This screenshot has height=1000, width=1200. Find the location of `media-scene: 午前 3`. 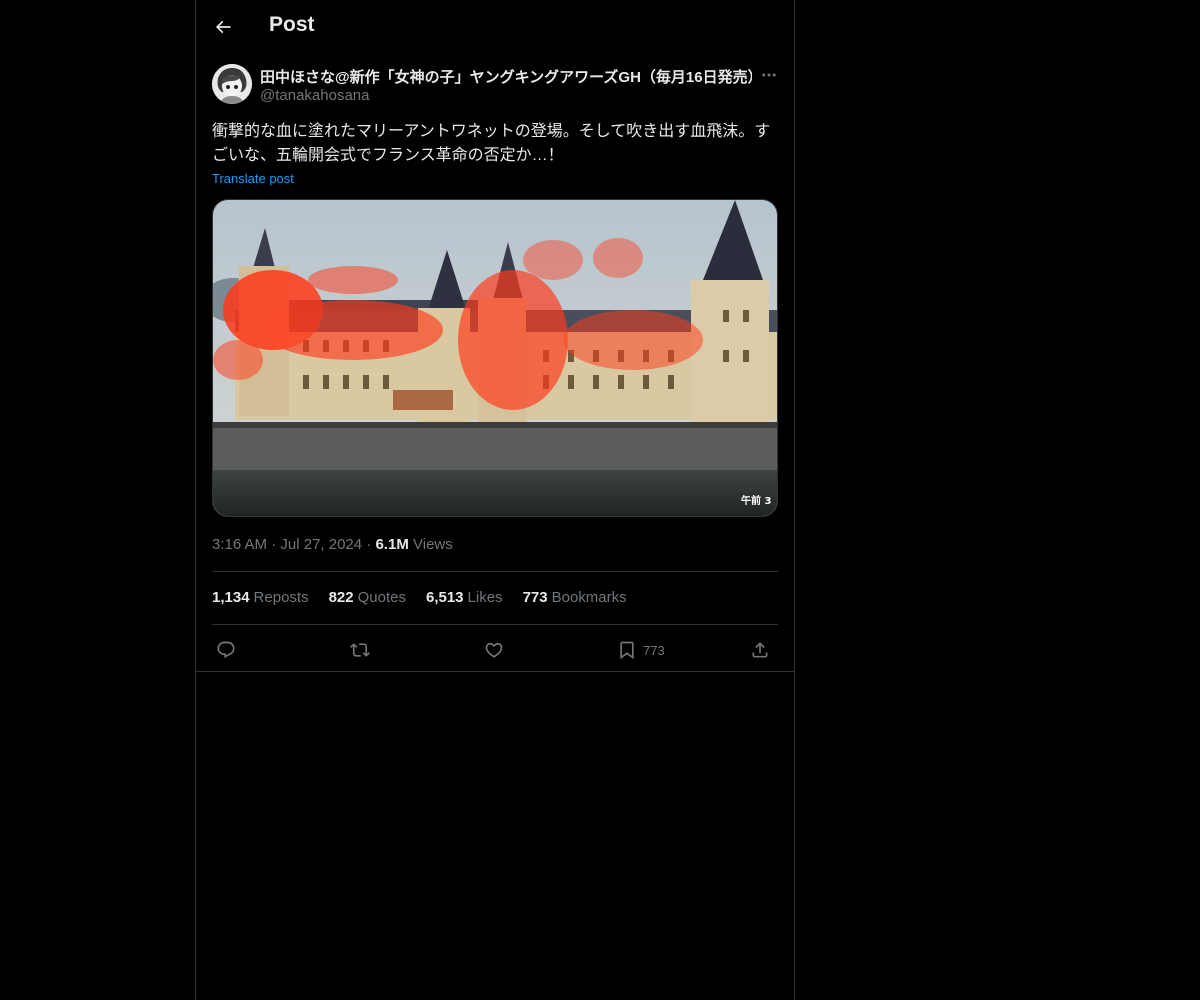

media-scene: 午前 3 is located at coordinates (495, 358).